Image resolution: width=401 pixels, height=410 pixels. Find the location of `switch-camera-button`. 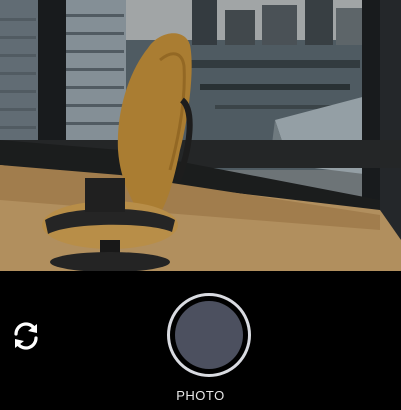

switch-camera-button is located at coordinates (26, 336).